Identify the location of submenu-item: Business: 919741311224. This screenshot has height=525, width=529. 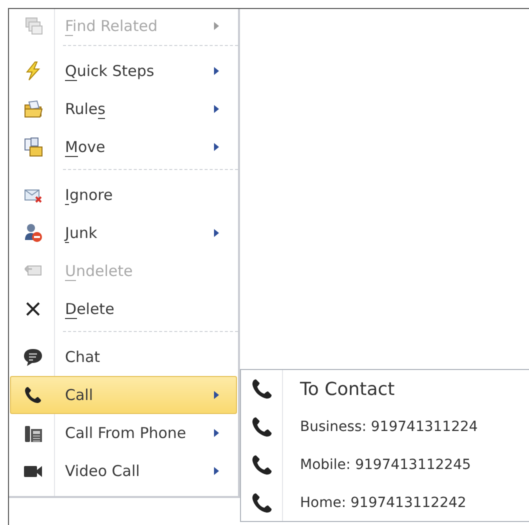
(385, 427).